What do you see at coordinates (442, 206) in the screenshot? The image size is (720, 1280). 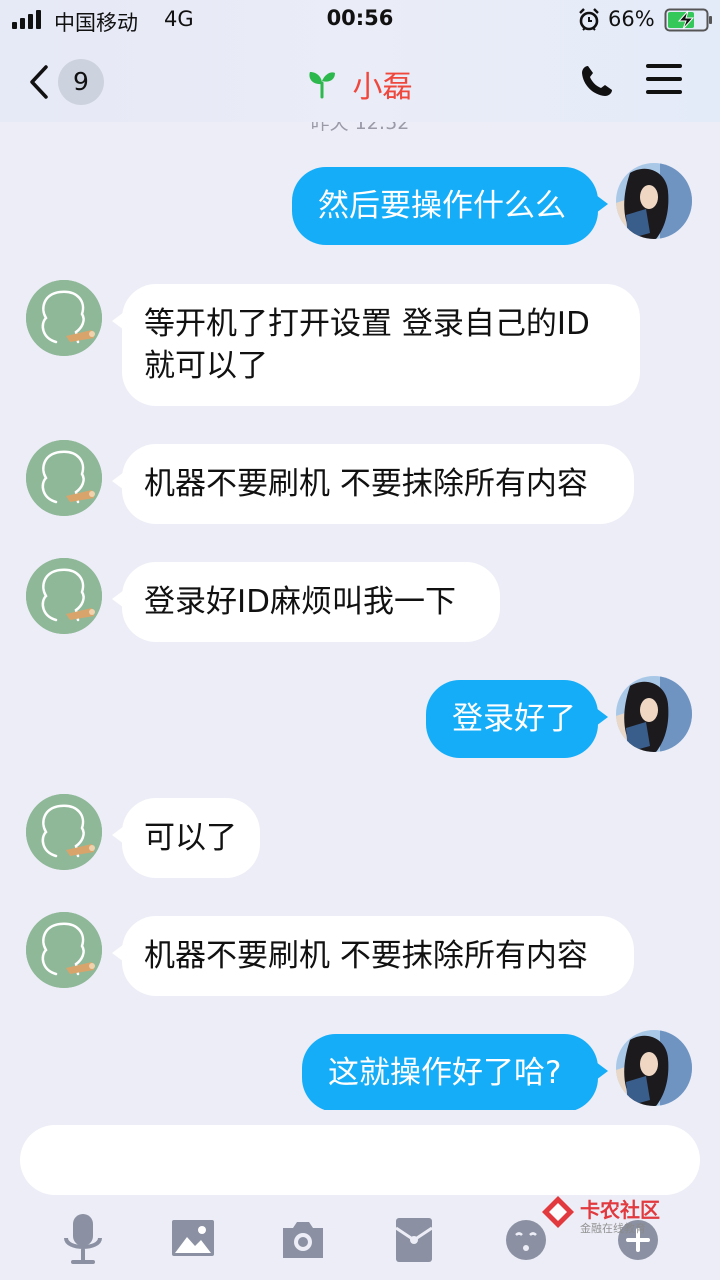 I see `message-text: 然后要操作什么么` at bounding box center [442, 206].